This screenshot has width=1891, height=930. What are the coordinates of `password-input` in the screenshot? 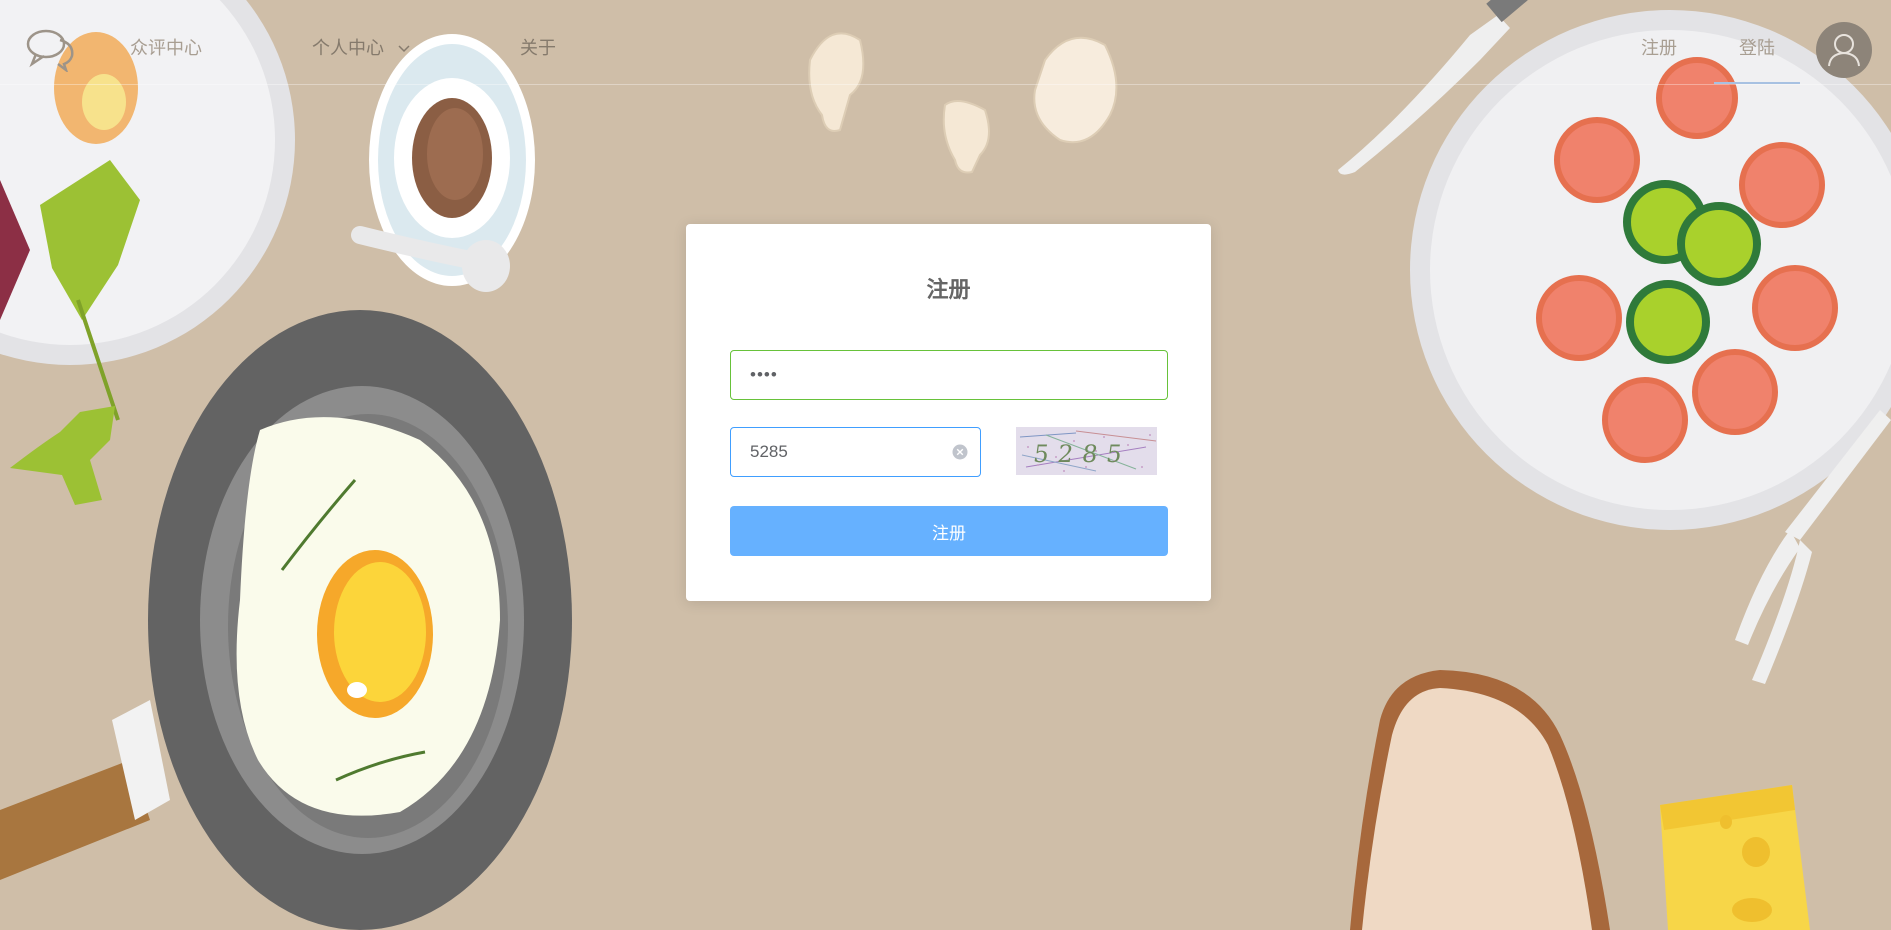 It's located at (949, 375).